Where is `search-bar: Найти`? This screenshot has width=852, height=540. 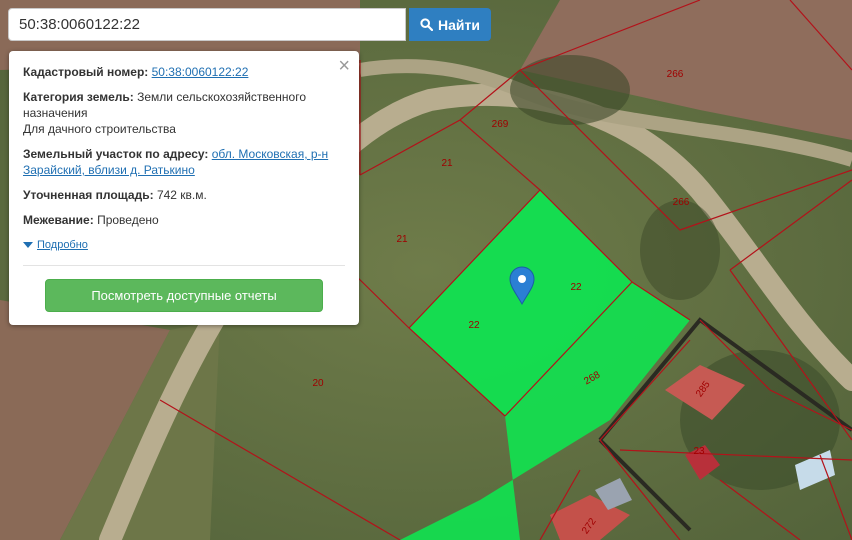 search-bar: Найти is located at coordinates (249, 24).